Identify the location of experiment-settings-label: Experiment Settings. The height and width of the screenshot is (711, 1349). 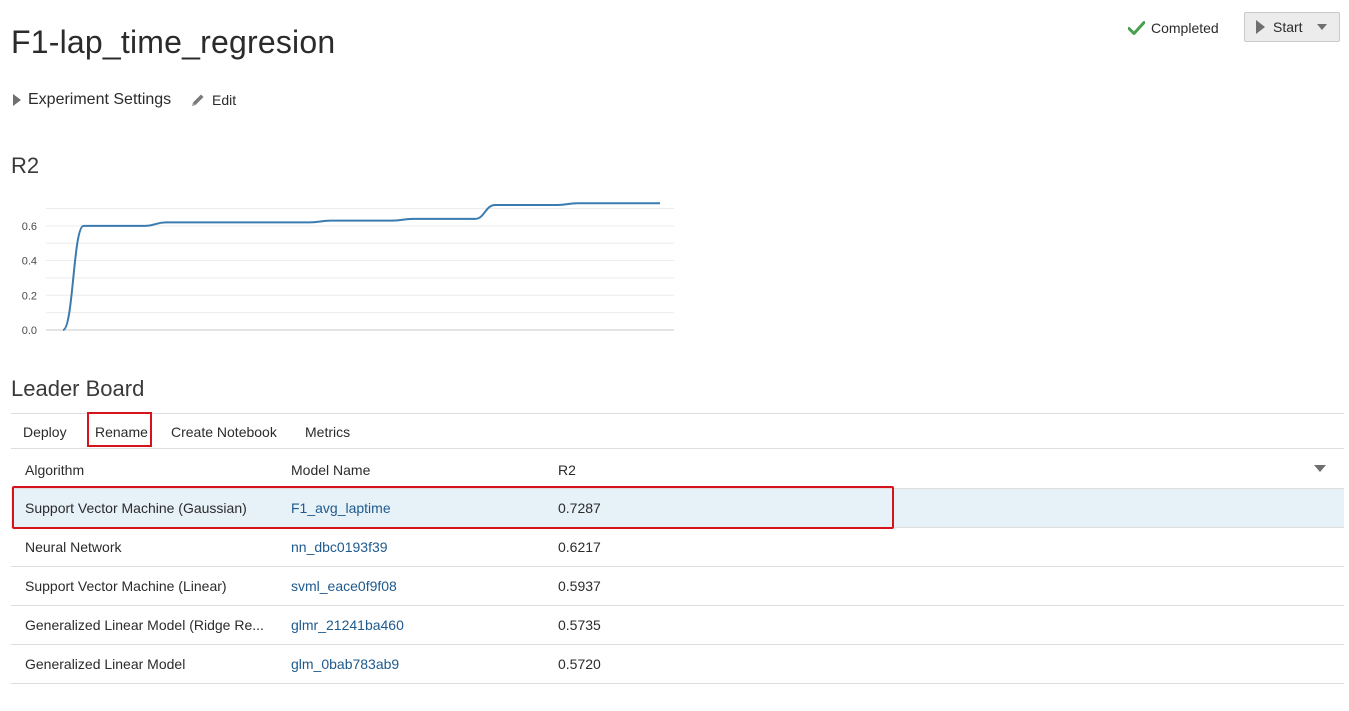
(100, 99).